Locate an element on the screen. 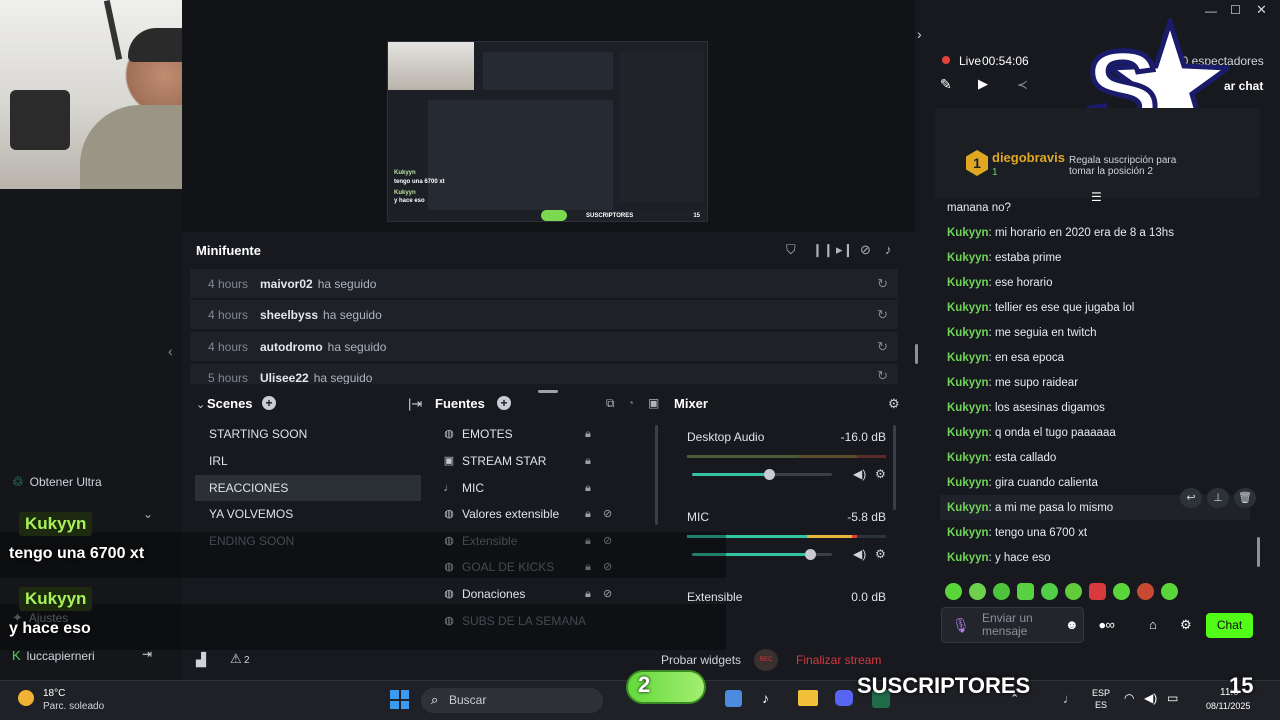 This screenshot has height=720, width=1280. volume-slider is located at coordinates (762, 474).